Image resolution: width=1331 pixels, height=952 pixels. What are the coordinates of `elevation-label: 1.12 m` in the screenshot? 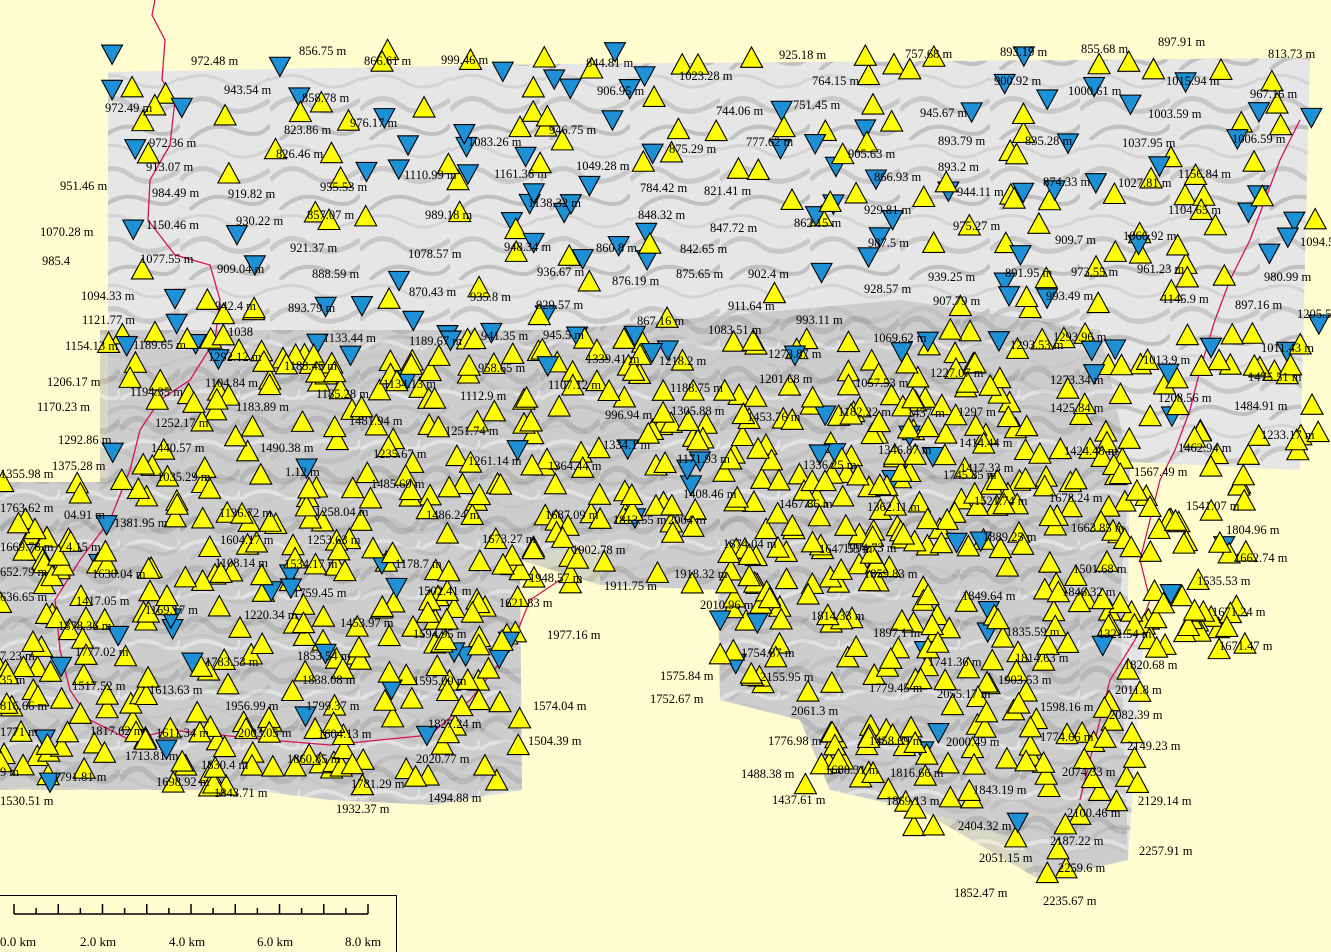 It's located at (302, 472).